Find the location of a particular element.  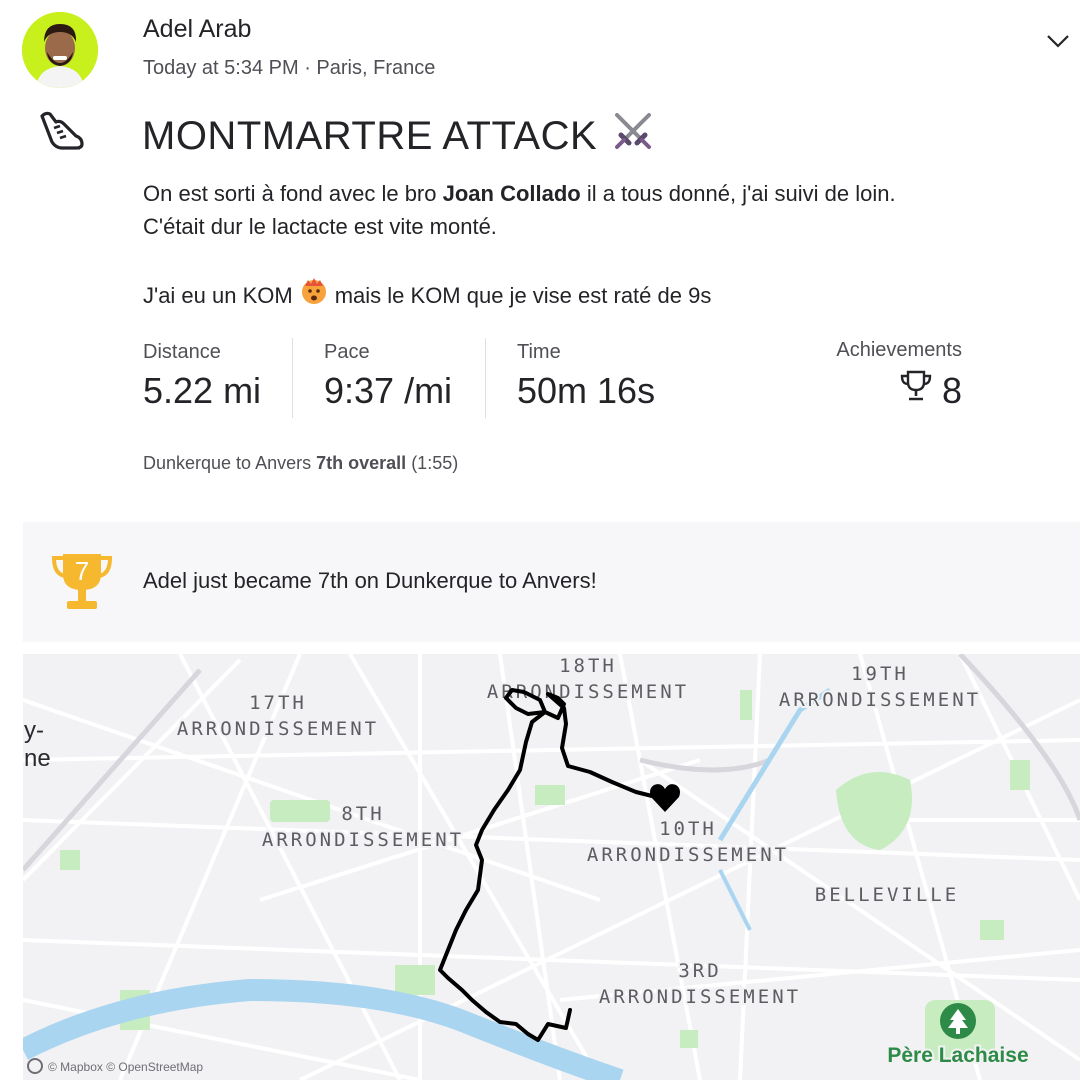

trophy-rank-number: 7 is located at coordinates (82, 571).